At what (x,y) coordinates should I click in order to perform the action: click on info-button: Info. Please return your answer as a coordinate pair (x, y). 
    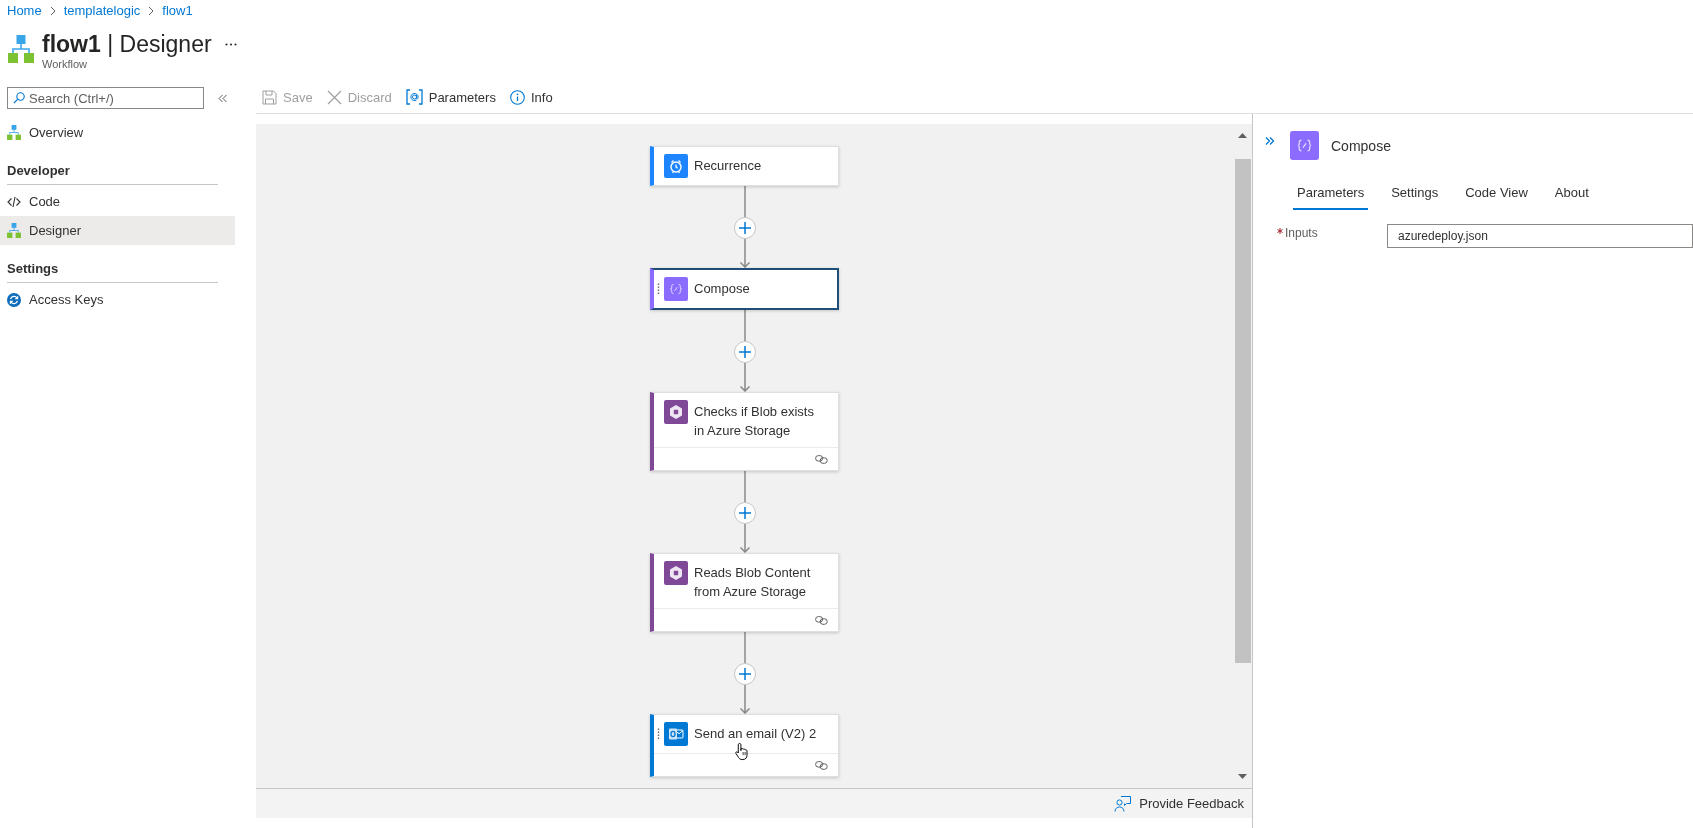
    Looking at the image, I should click on (531, 97).